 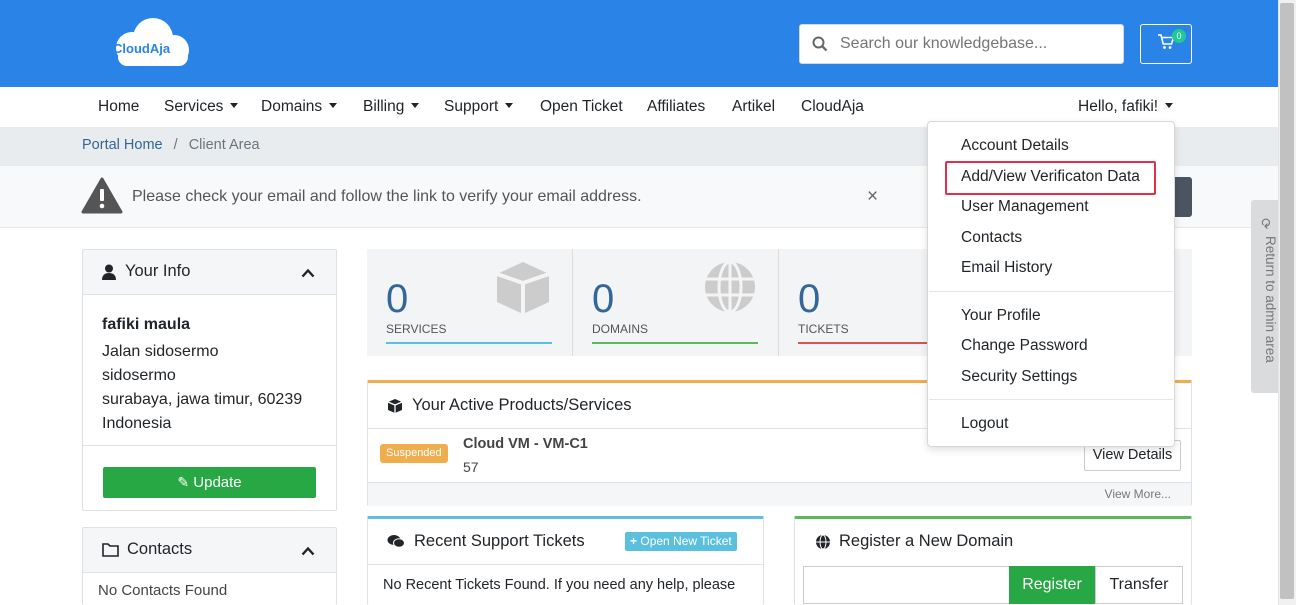 I want to click on tile-services: 0 SERVICES, so click(x=470, y=302).